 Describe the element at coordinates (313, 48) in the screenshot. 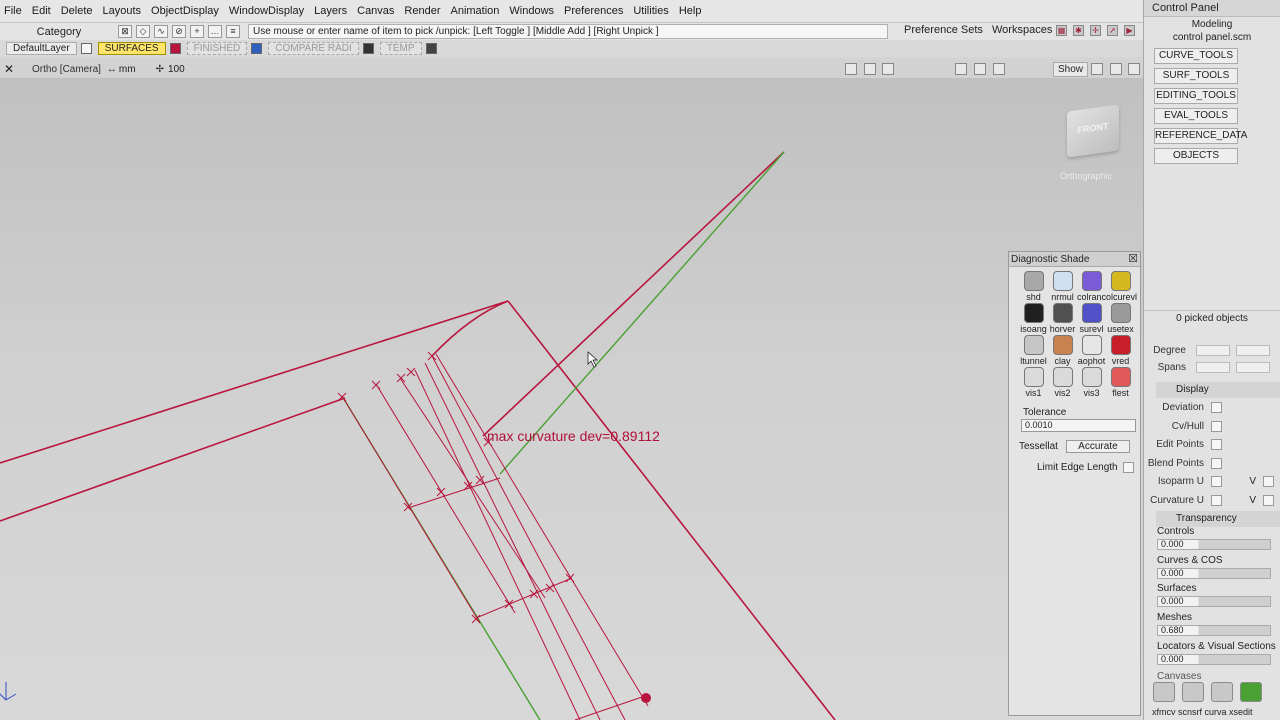

I see `layer-compare: COMPARE RADI` at that location.